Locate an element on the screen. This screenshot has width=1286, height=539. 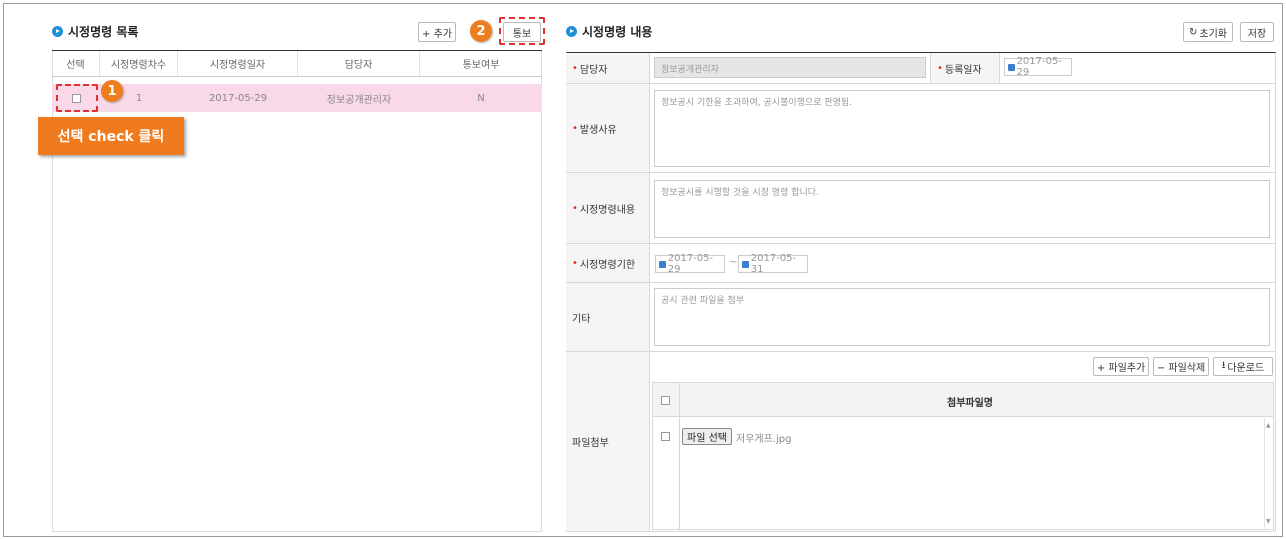
attach-label: 파일첨부 is located at coordinates (608, 441).